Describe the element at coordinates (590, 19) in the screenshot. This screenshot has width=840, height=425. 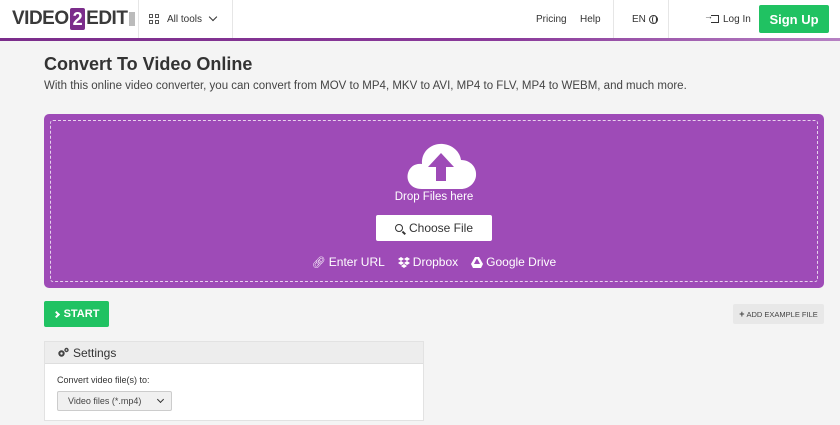
I see `nav-help: Help` at that location.